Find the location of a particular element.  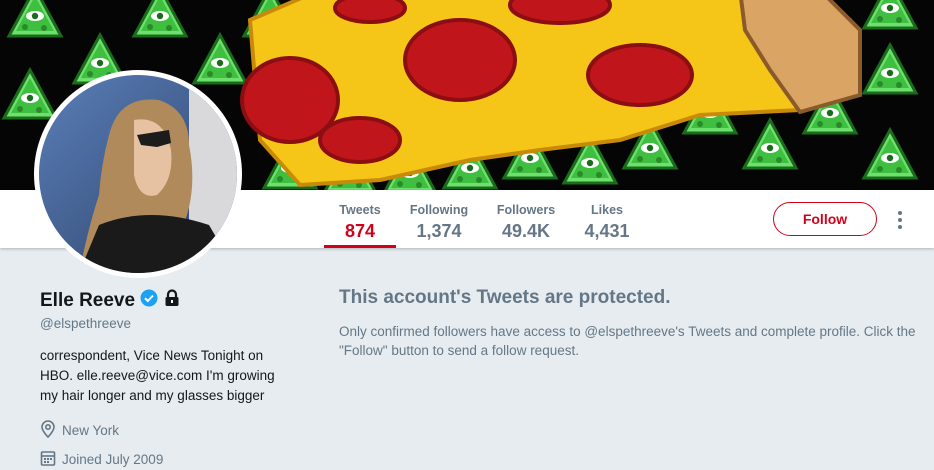

active-tab-indicator is located at coordinates (360, 246).